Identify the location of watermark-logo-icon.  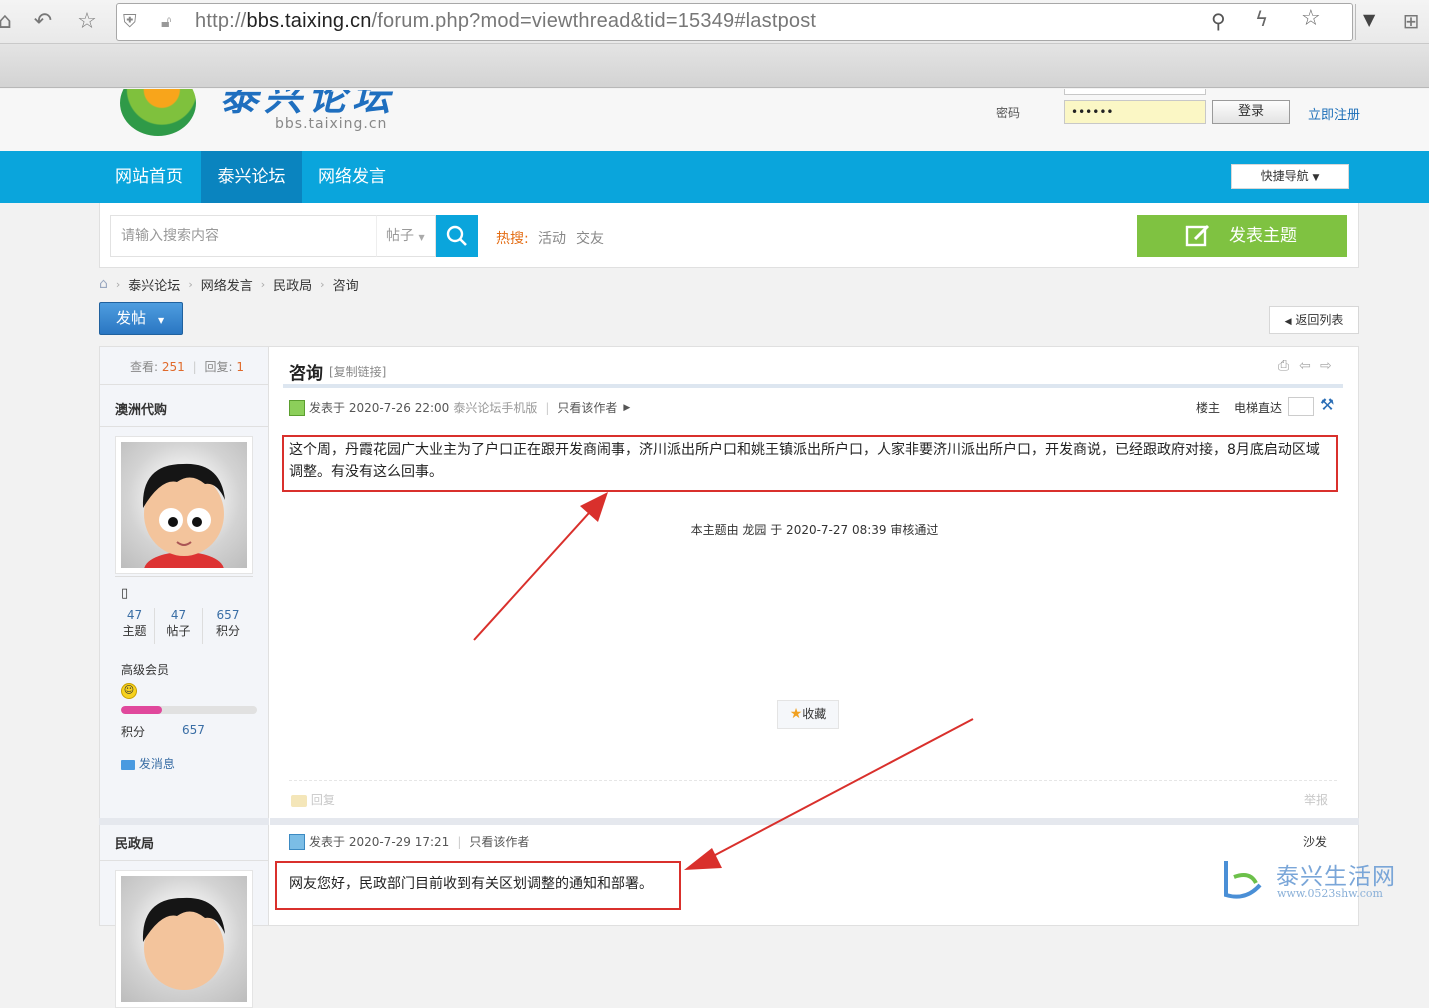
(1245, 879).